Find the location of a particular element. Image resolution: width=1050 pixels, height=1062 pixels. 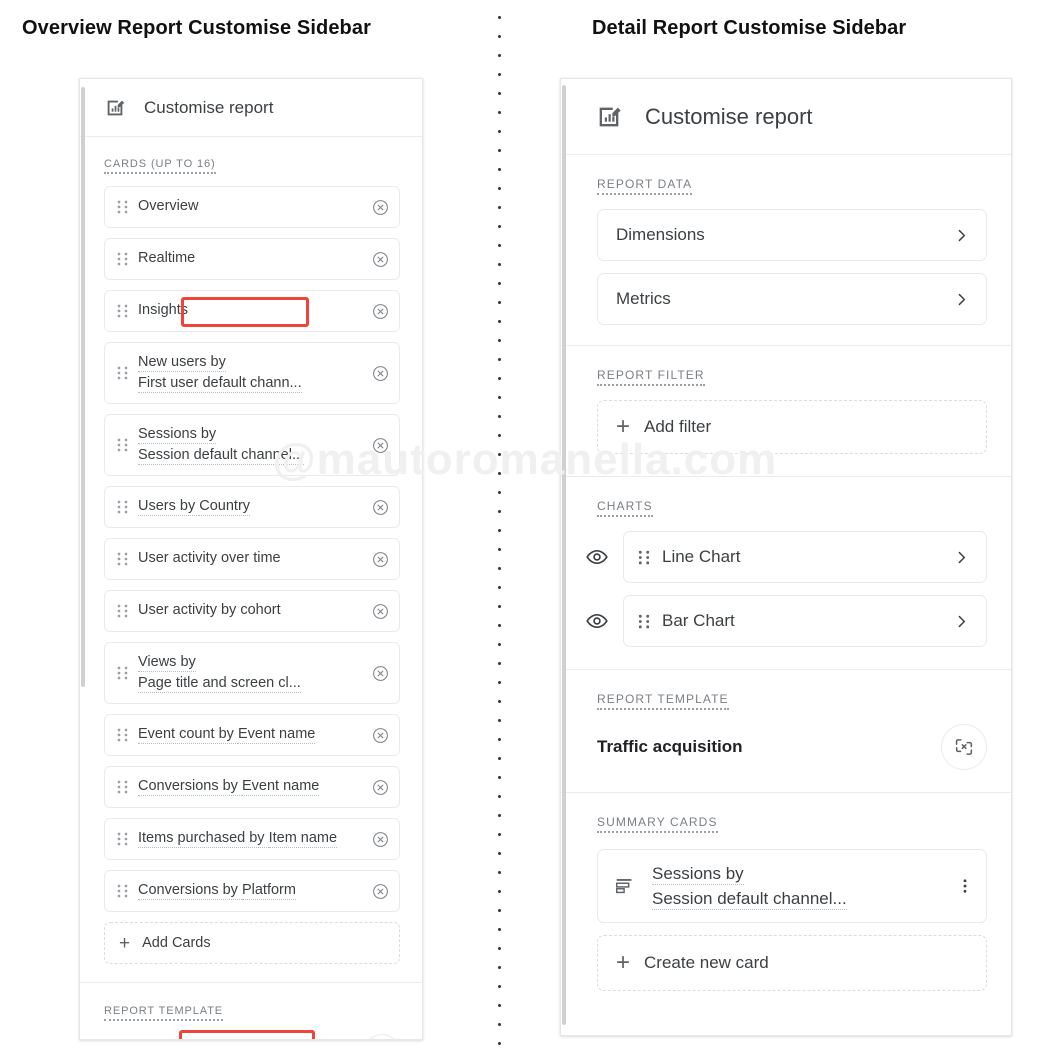

card-row: Realtime is located at coordinates (252, 259).